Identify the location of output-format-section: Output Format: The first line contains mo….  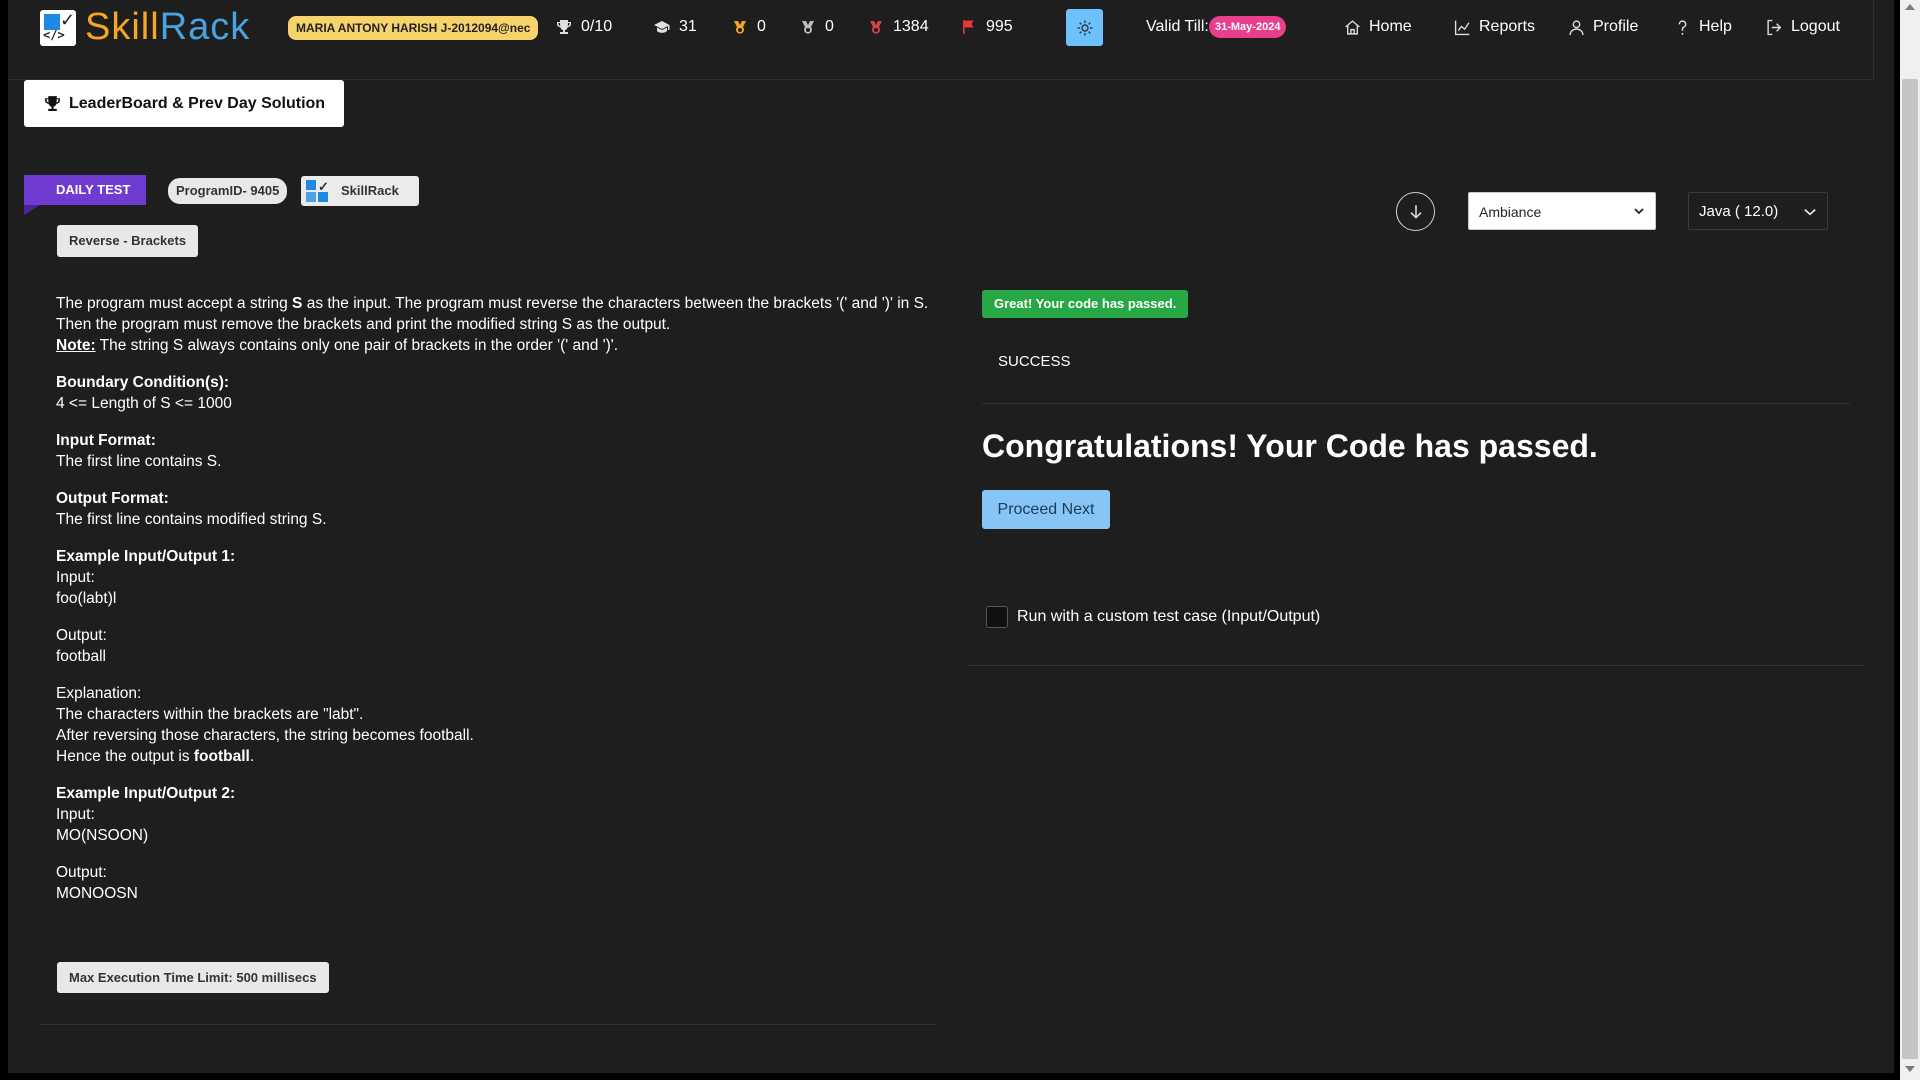
(191, 509).